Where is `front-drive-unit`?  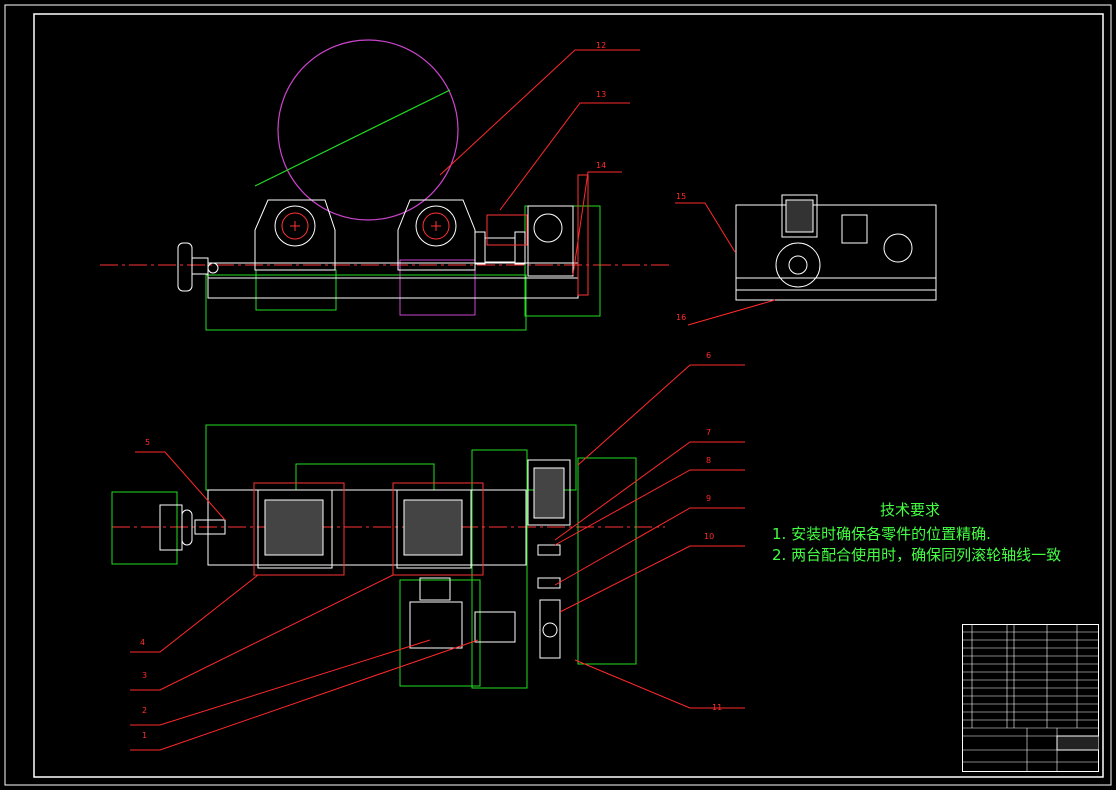
front-drive-unit is located at coordinates (531, 235).